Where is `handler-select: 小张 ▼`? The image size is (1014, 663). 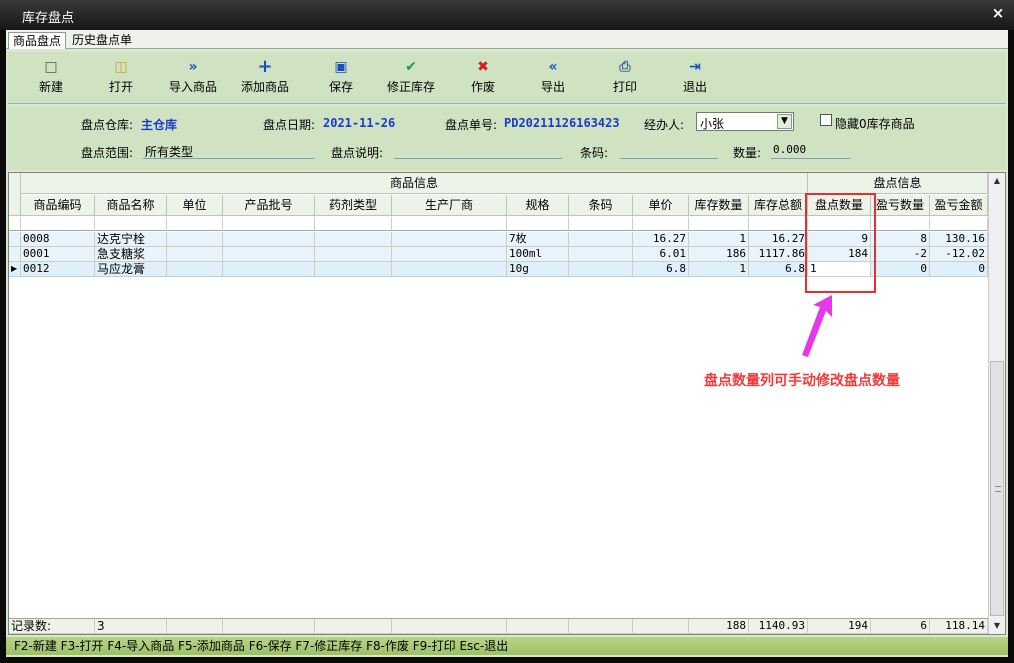
handler-select: 小张 ▼ is located at coordinates (745, 121).